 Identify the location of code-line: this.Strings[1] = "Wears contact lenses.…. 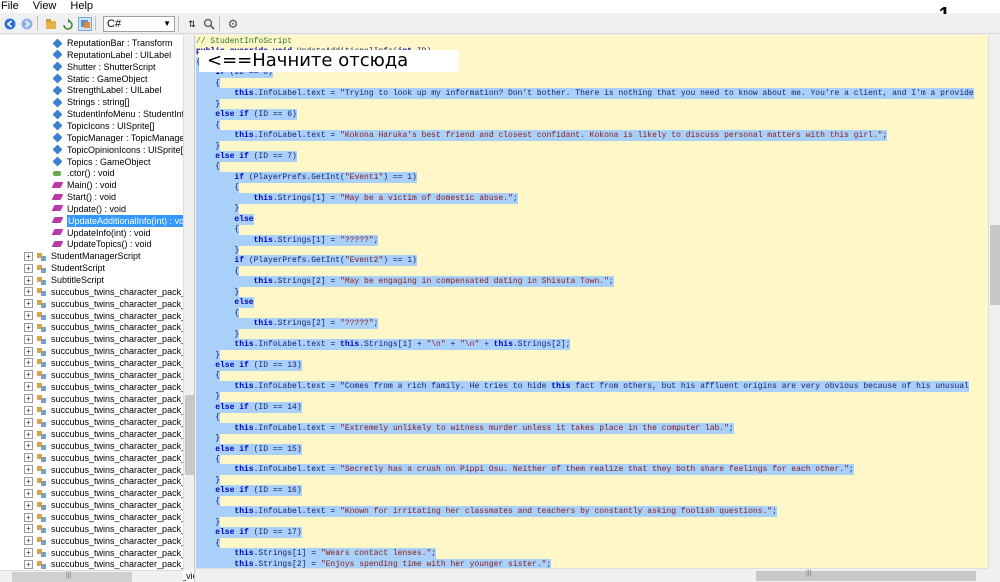
(316, 554).